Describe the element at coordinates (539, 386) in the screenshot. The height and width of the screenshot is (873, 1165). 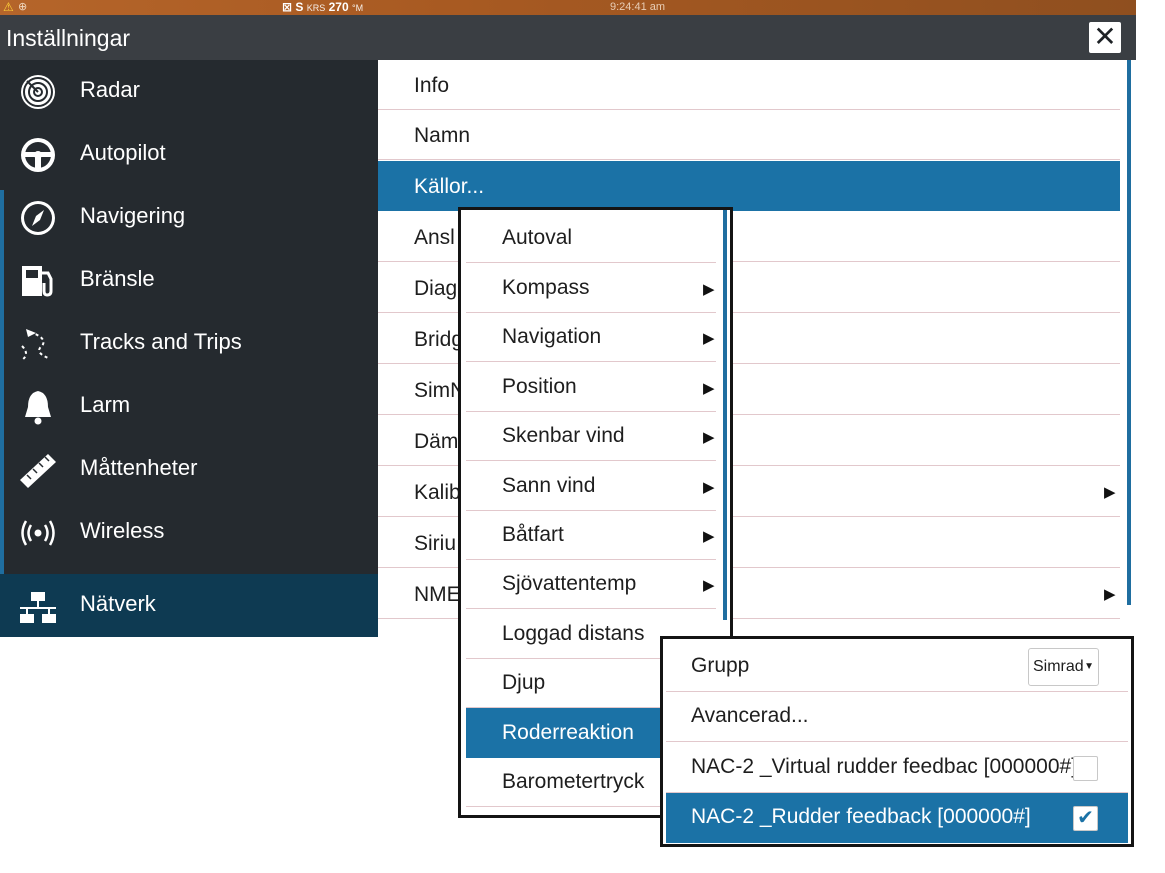
I see `submenu-item-label: Position` at that location.